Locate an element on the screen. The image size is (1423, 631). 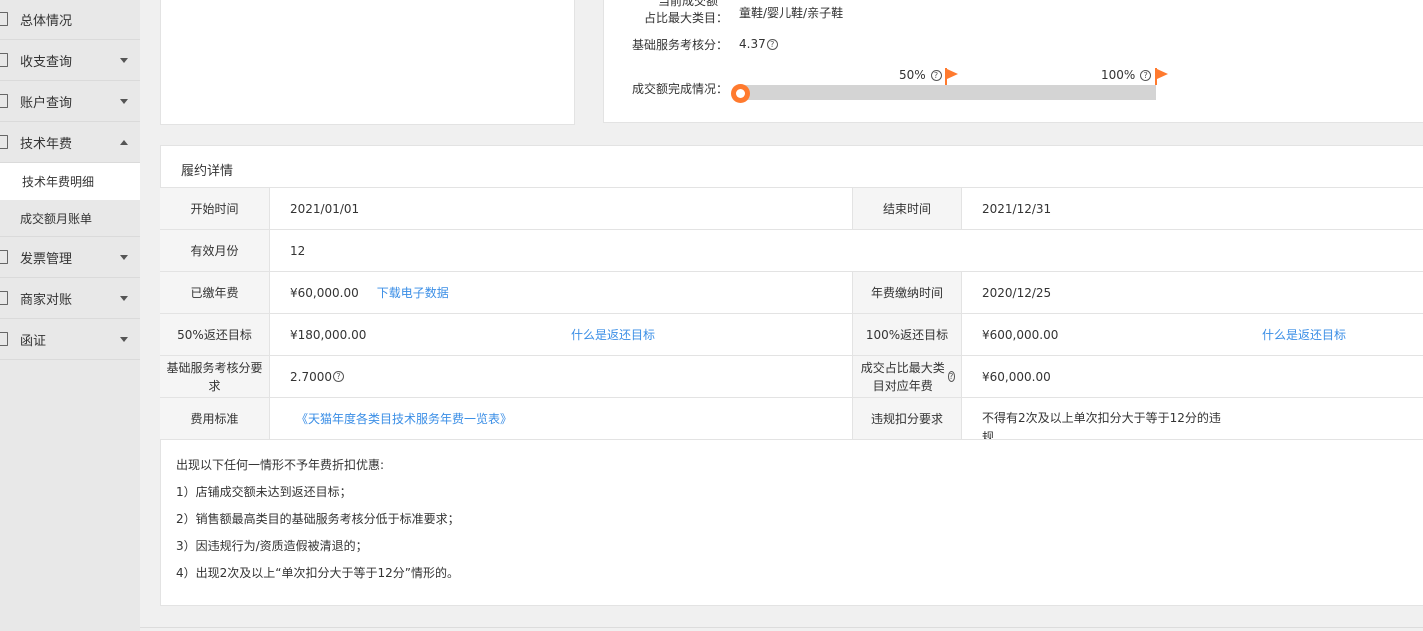
sidebar-subitem-tech-fee-detail: 技术年费明细 is located at coordinates (70, 181).